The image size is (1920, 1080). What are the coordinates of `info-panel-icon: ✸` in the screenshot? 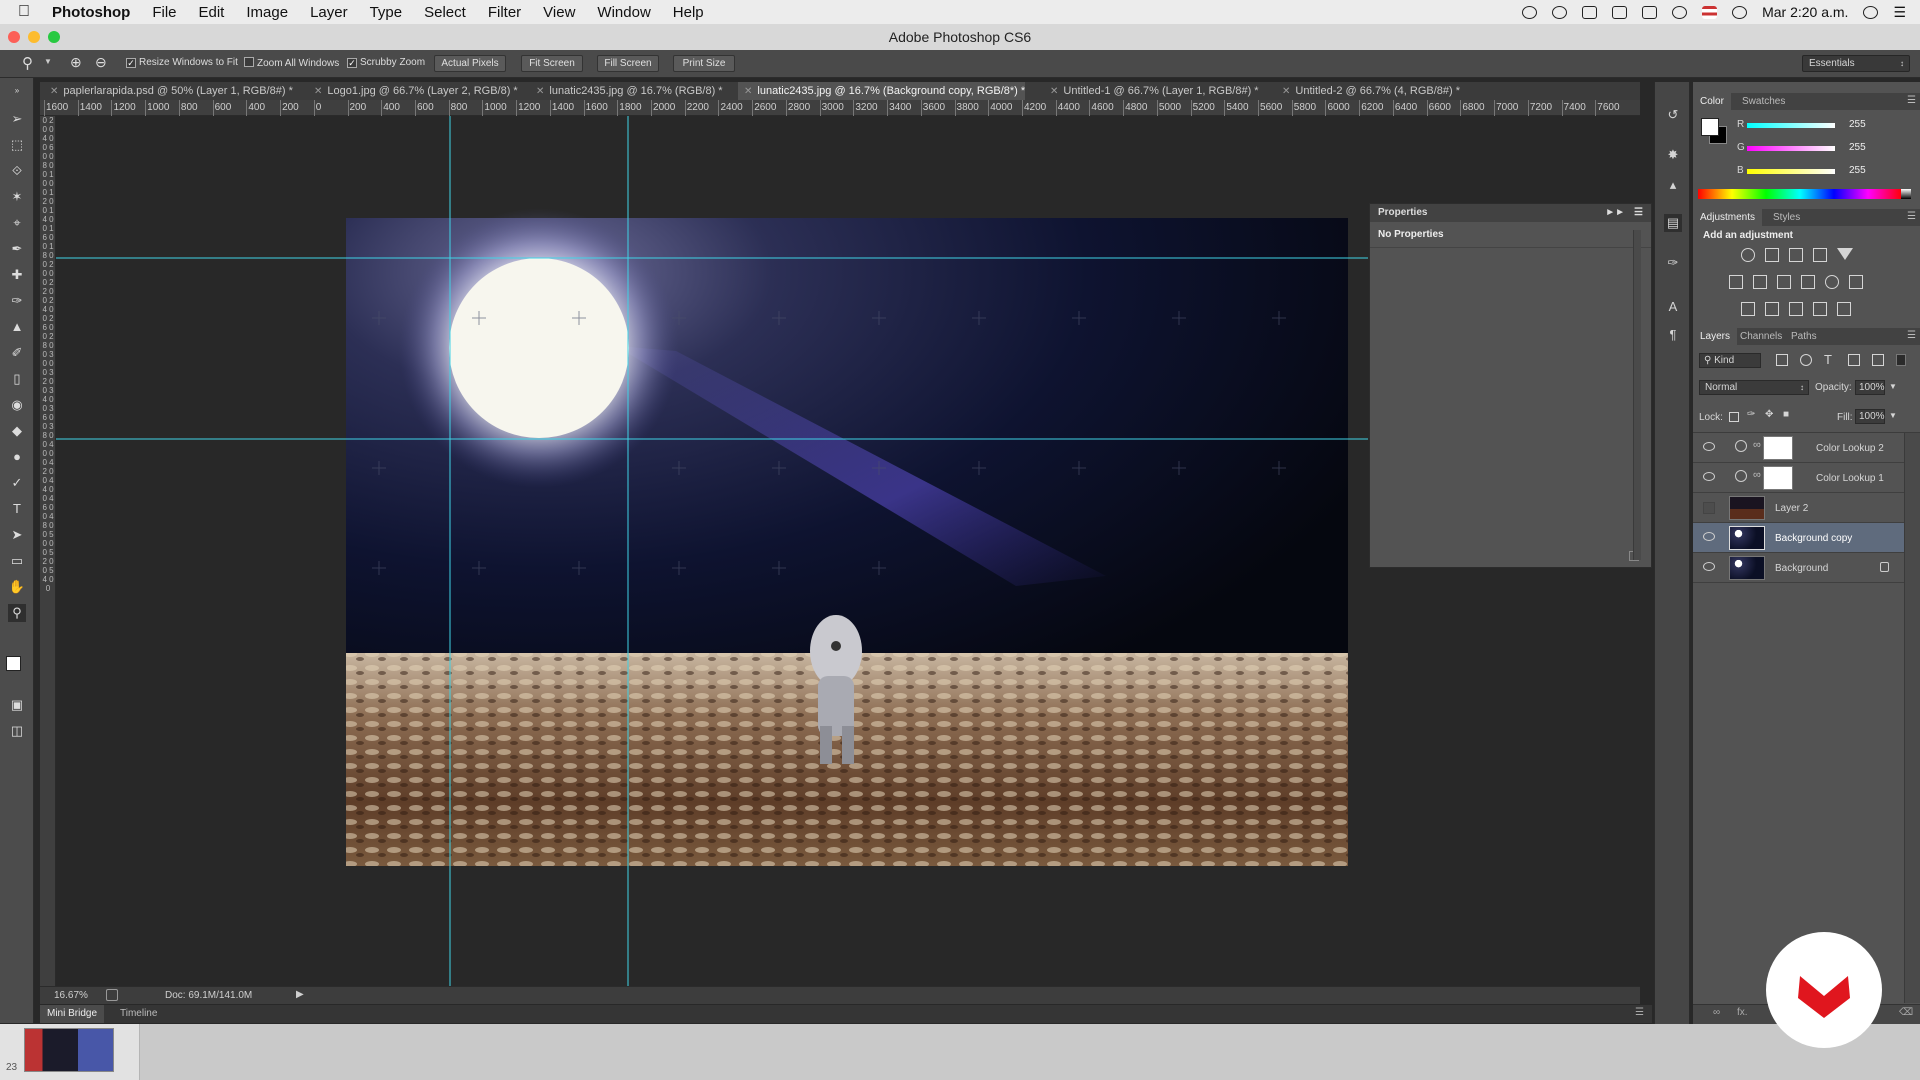 It's located at (1673, 155).